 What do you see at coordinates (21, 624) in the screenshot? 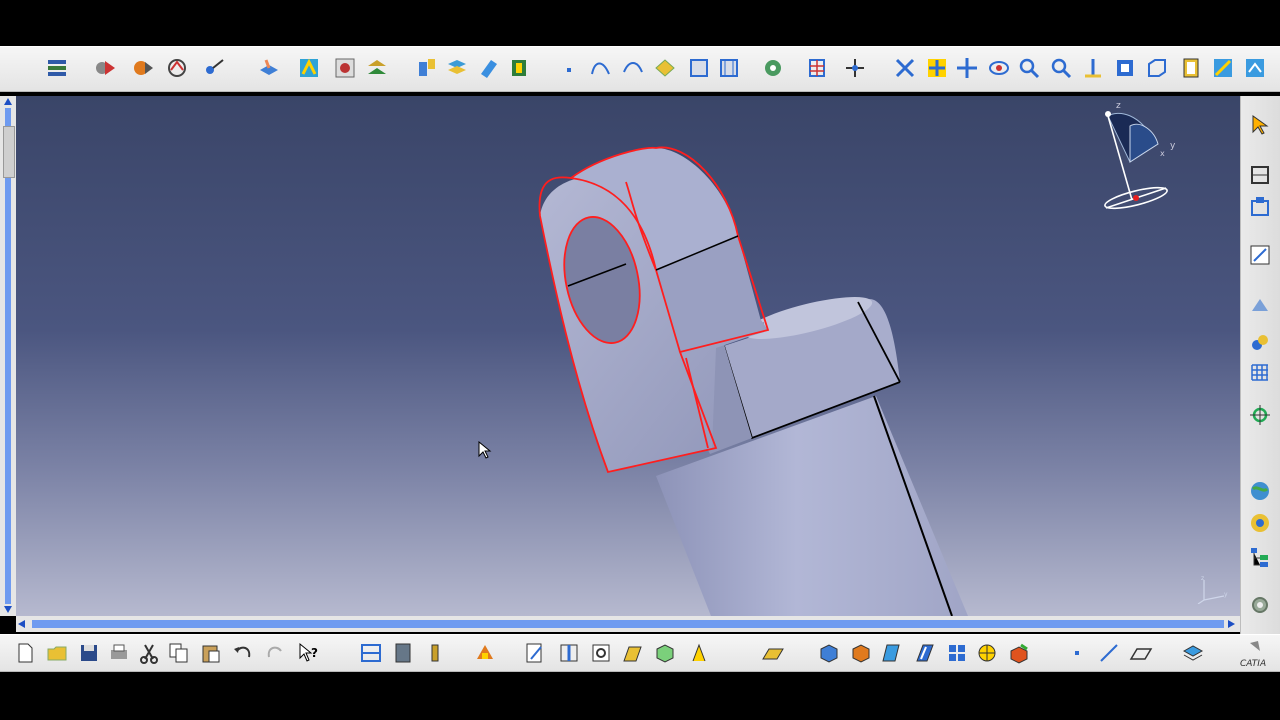
I see `scroll-left-icon` at bounding box center [21, 624].